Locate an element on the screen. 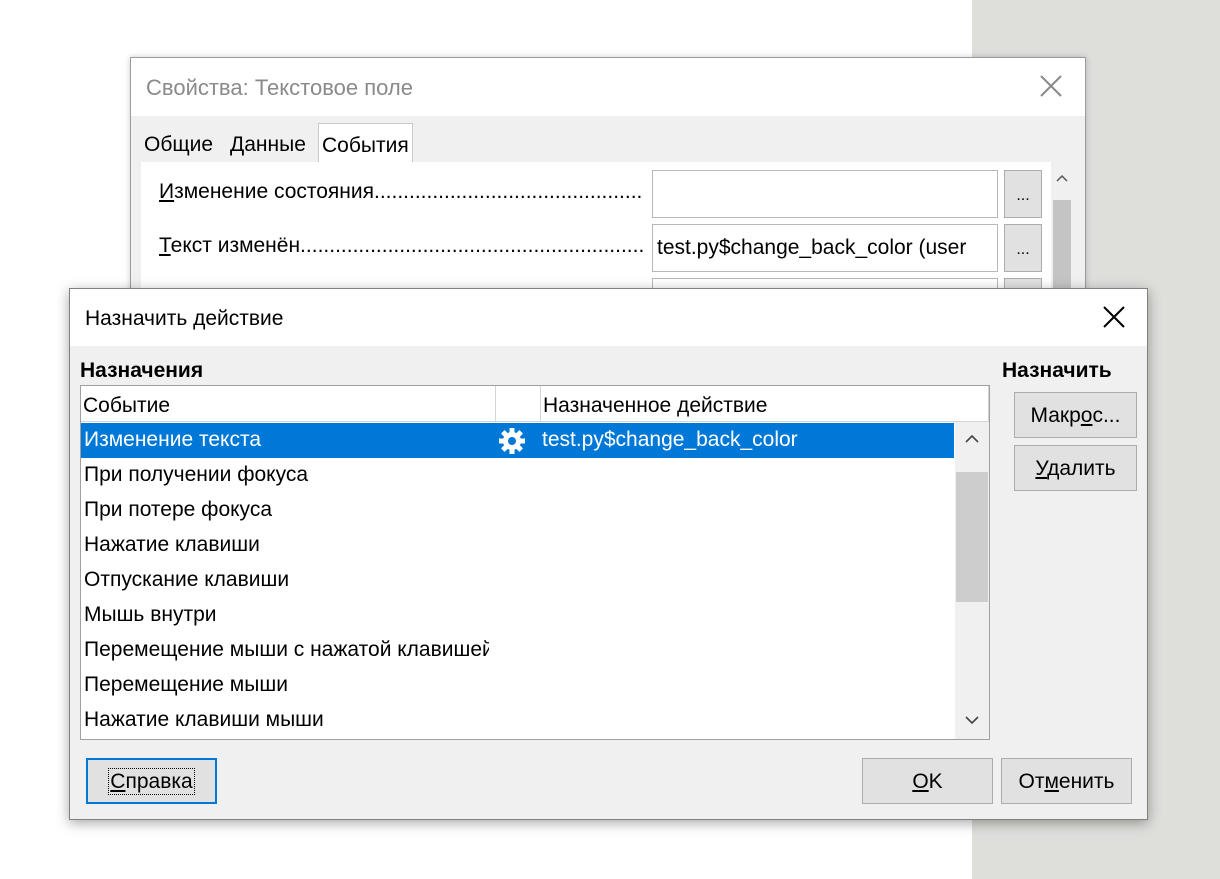  column-header-event: Событие is located at coordinates (288, 404).